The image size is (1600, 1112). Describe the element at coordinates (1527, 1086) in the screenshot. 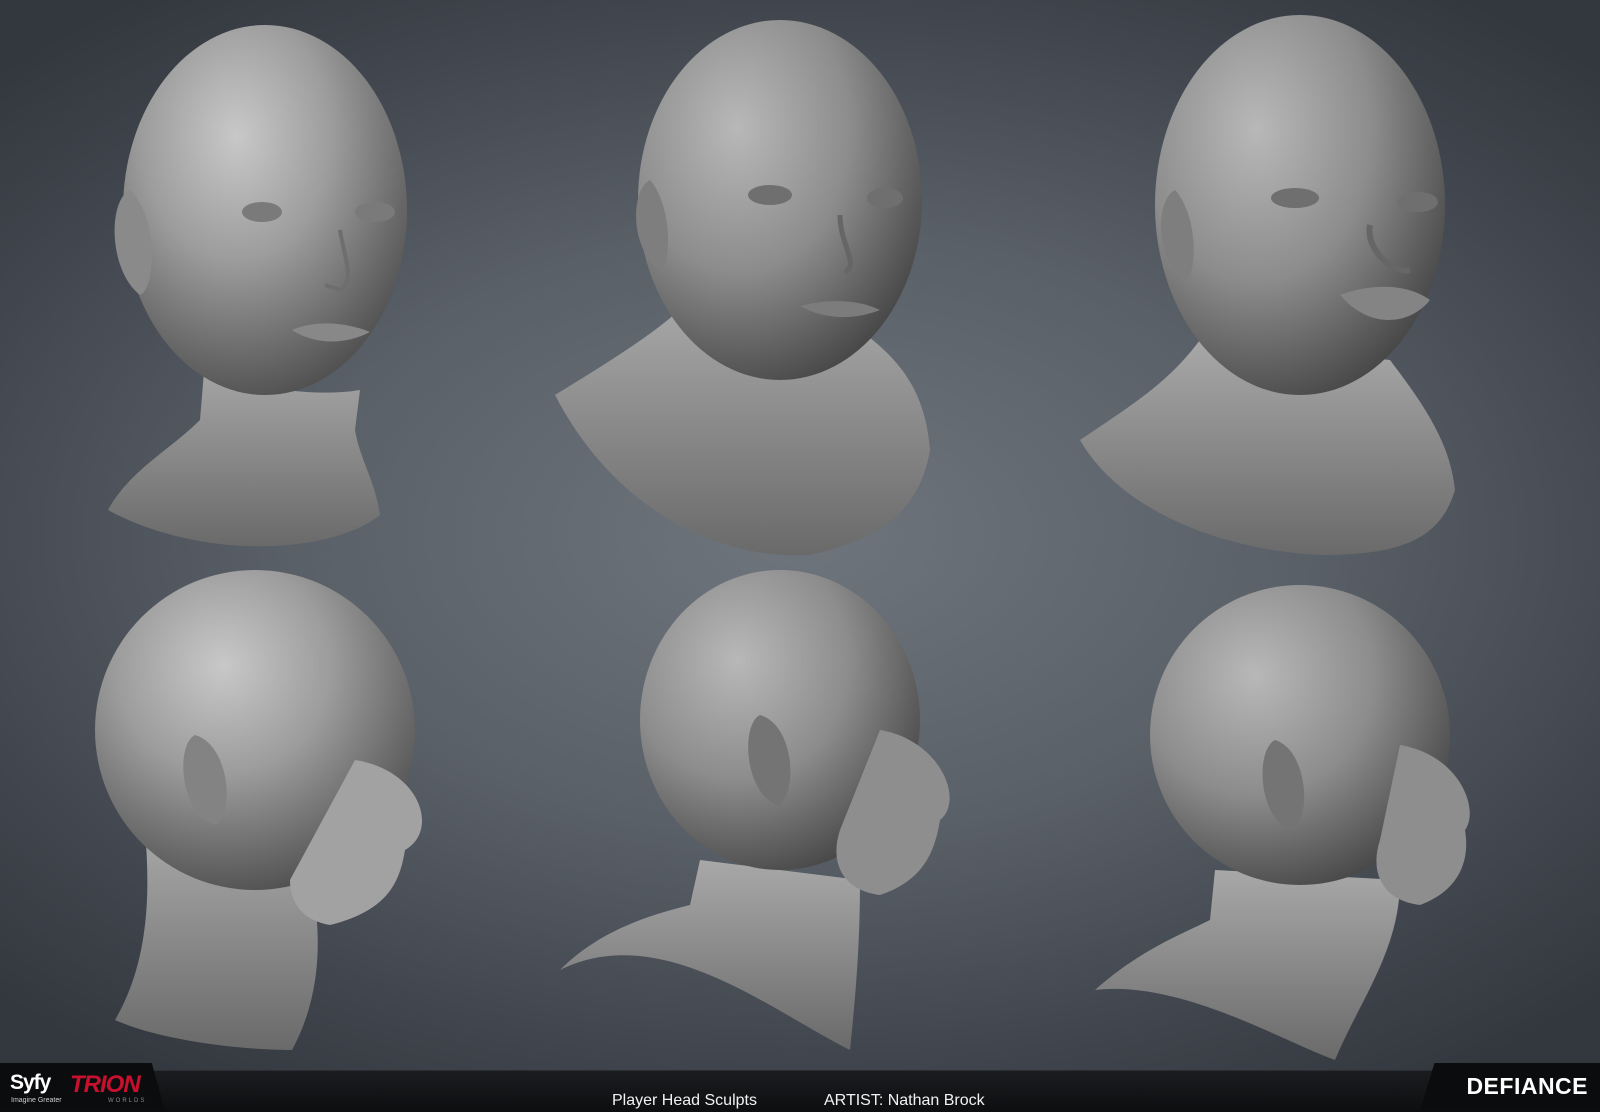

I see `defiance-logo: DEFIANCE` at that location.